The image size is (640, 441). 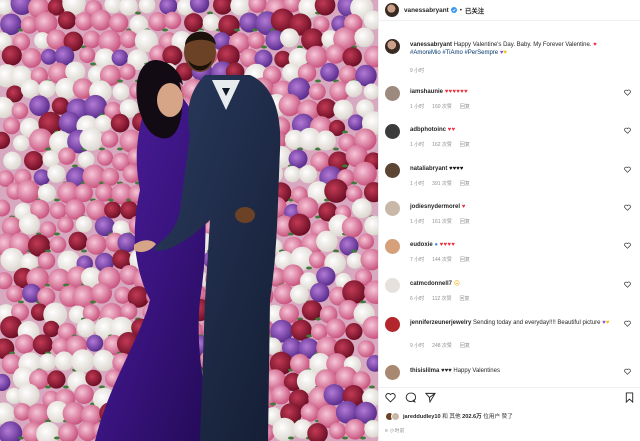 What do you see at coordinates (392, 46) in the screenshot?
I see `caption-avatar` at bounding box center [392, 46].